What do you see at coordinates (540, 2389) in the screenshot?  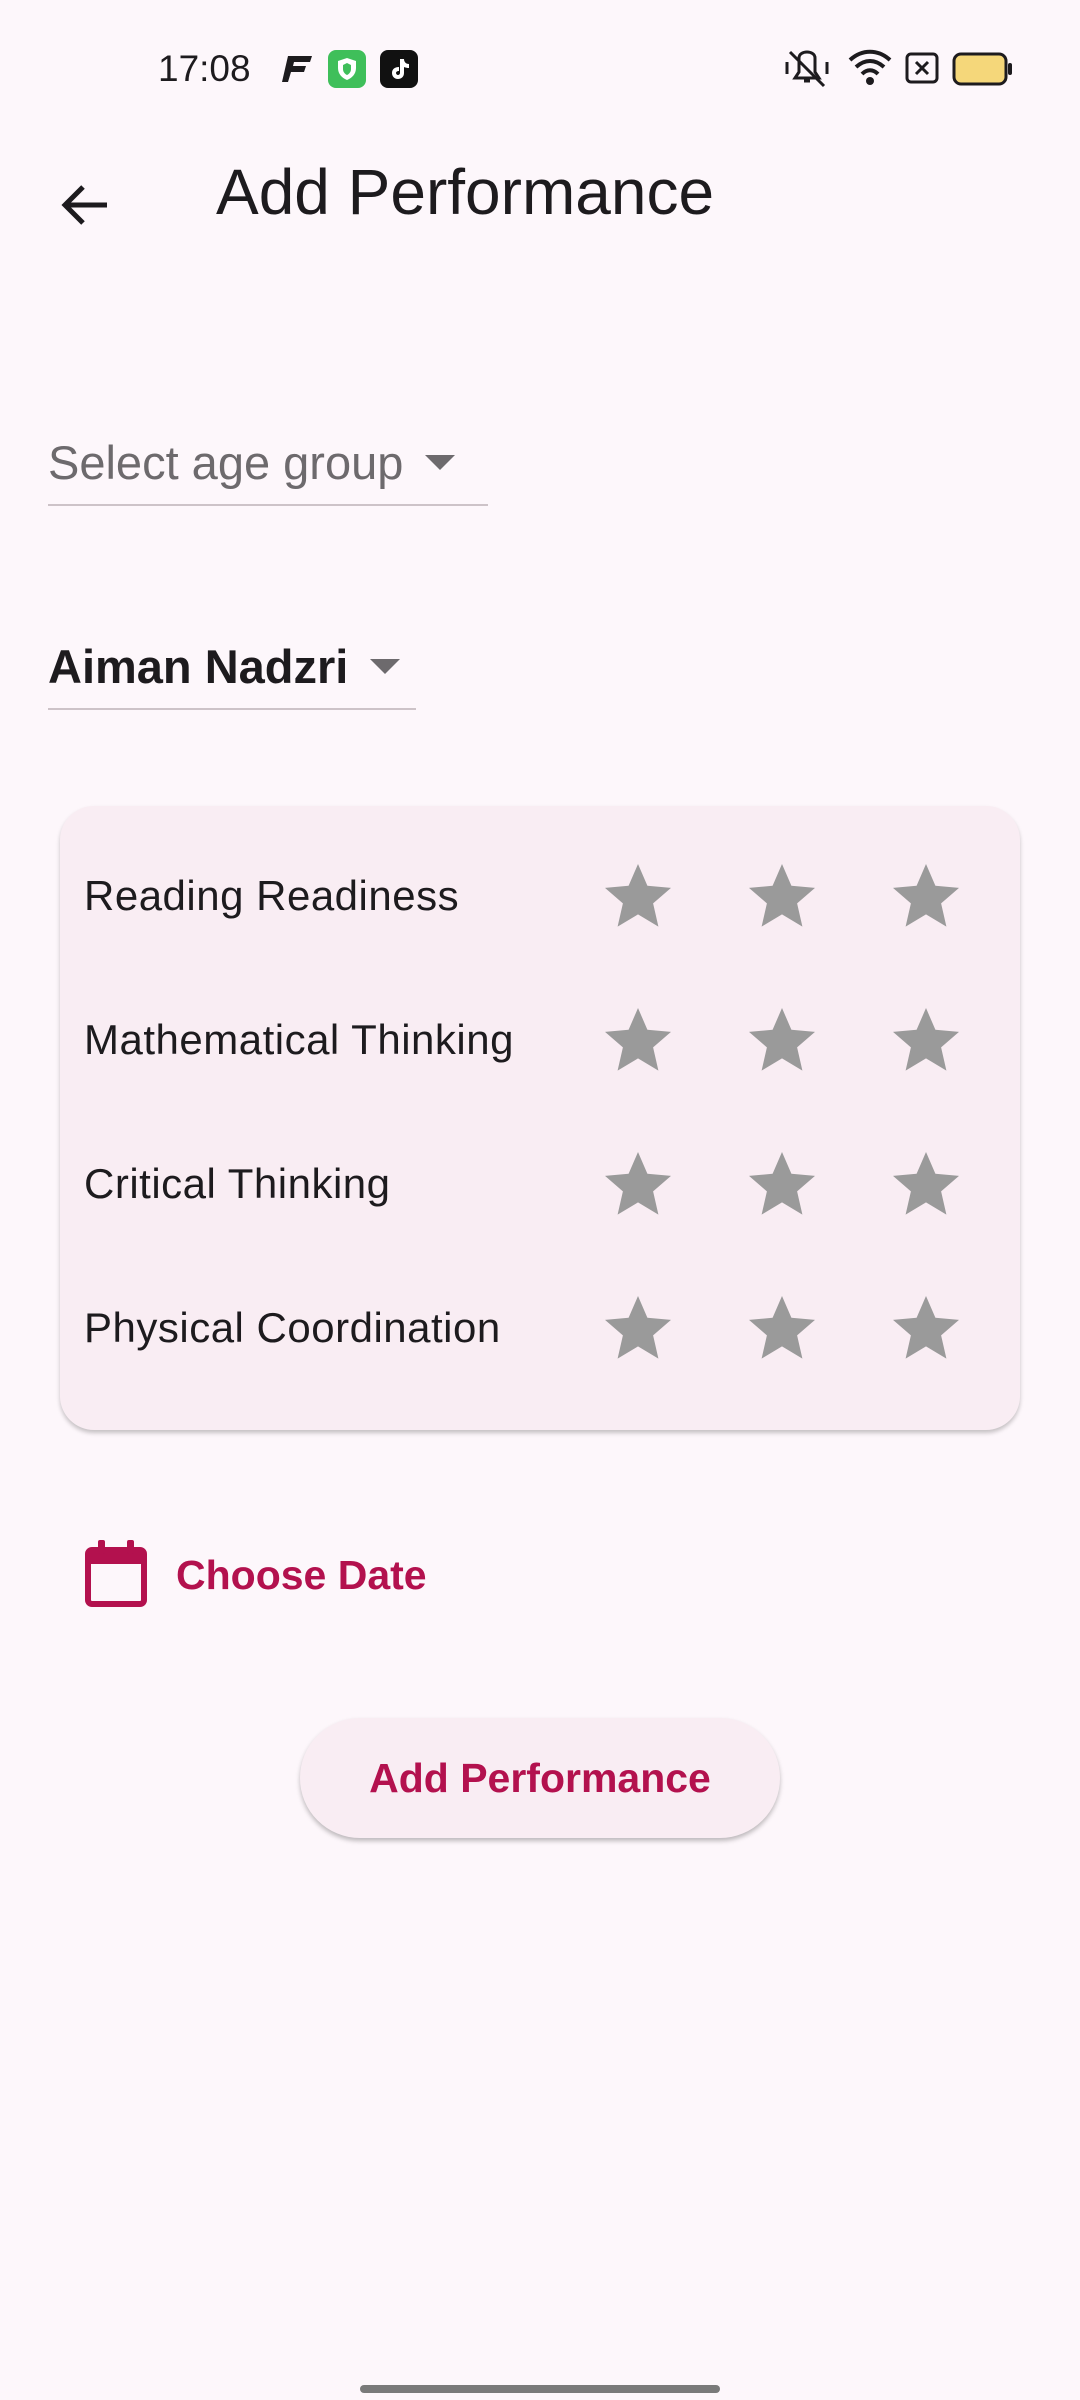 I see `home-indicator` at bounding box center [540, 2389].